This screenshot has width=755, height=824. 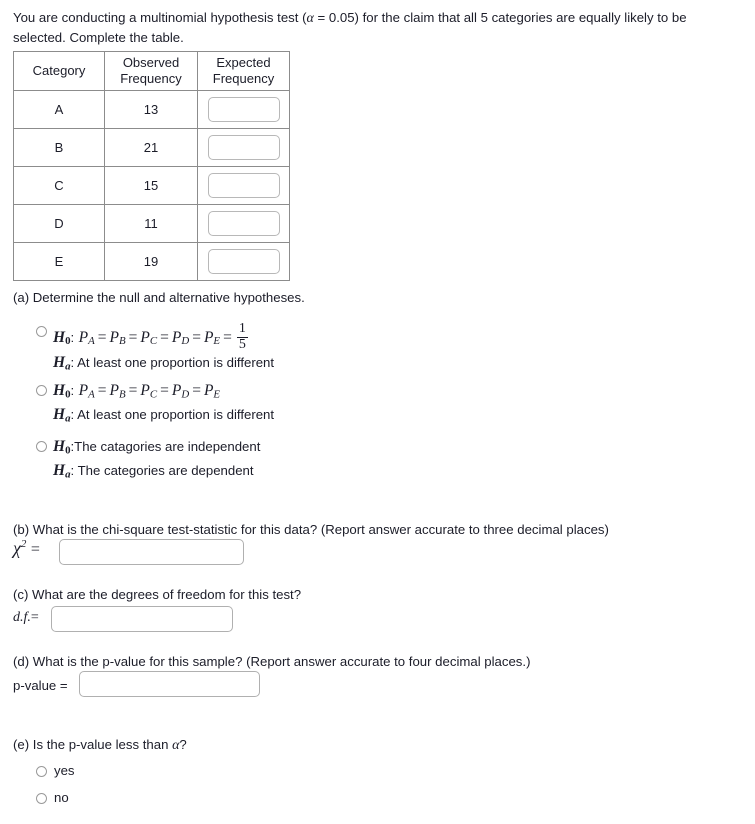 I want to click on header-expected-frequency: Expected Frequency, so click(x=243, y=71).